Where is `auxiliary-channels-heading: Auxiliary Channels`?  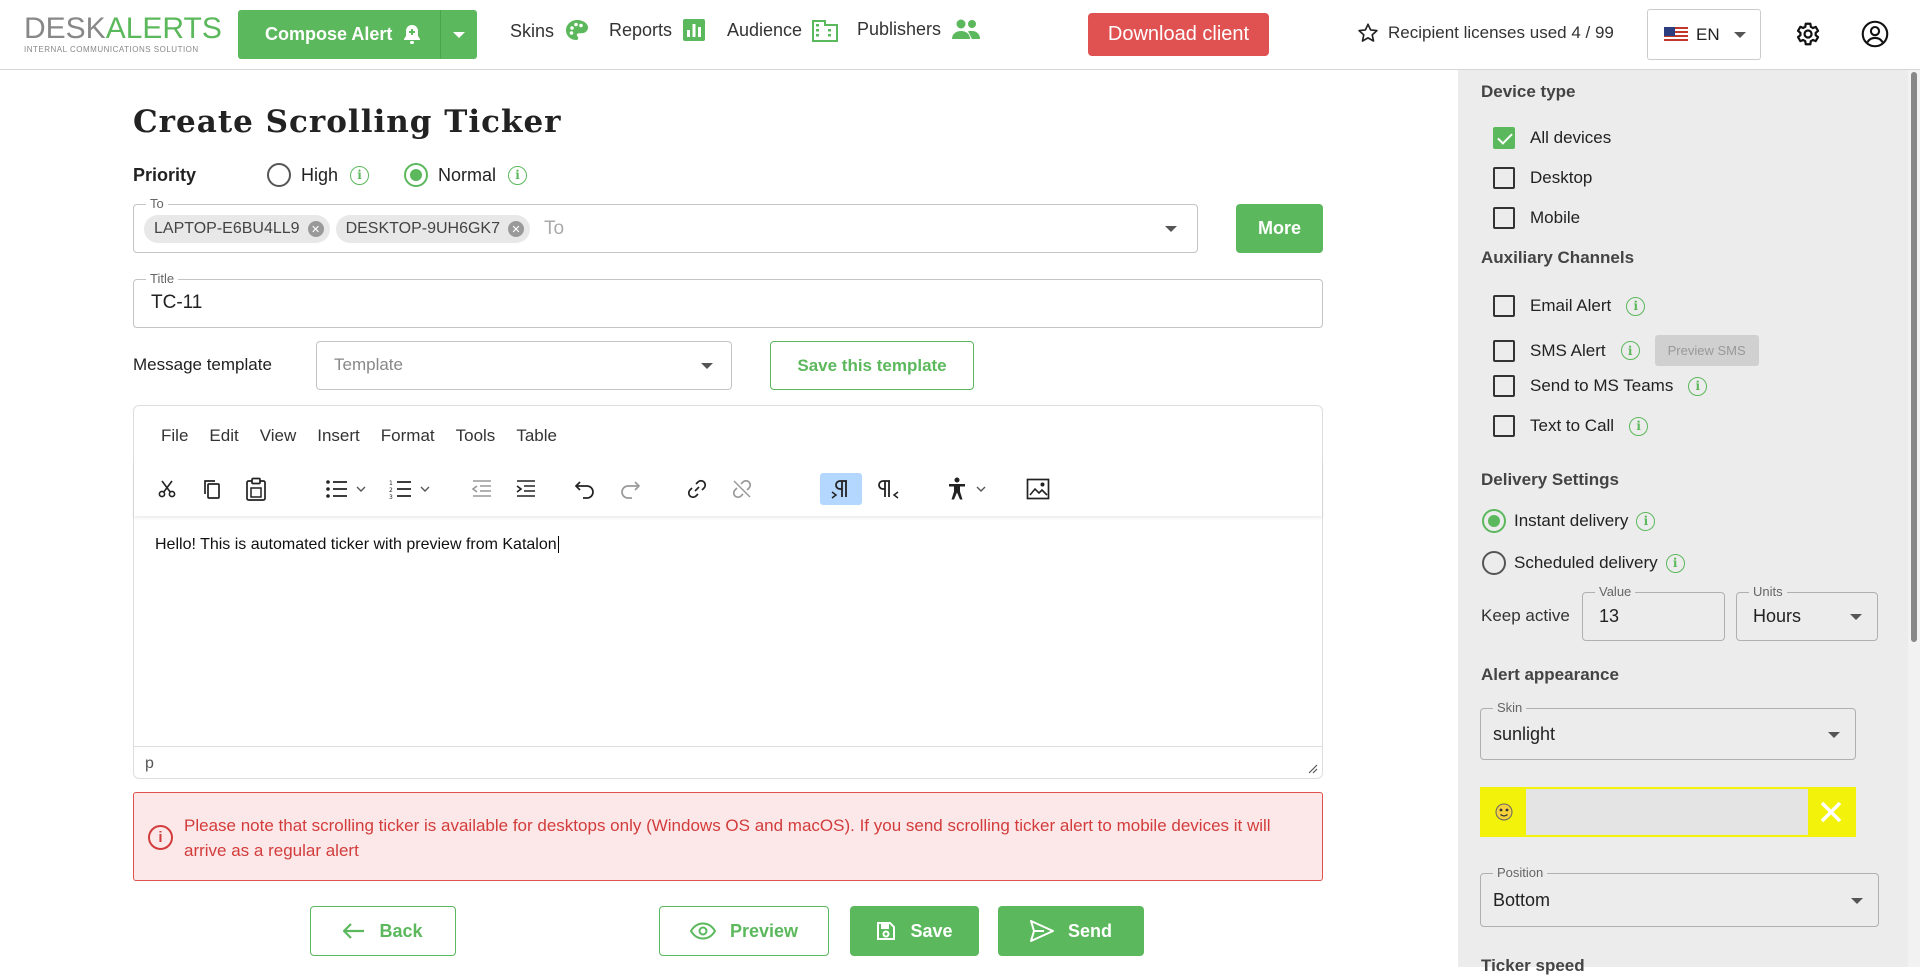
auxiliary-channels-heading: Auxiliary Channels is located at coordinates (1558, 257).